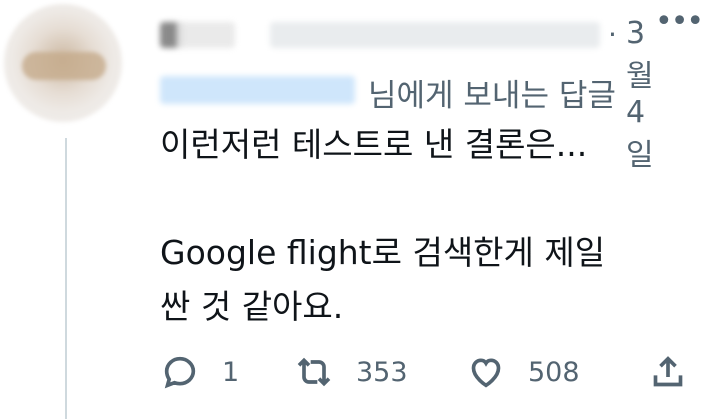 Image resolution: width=714 pixels, height=419 pixels. Describe the element at coordinates (554, 372) in the screenshot. I see `like-count: 508` at that location.